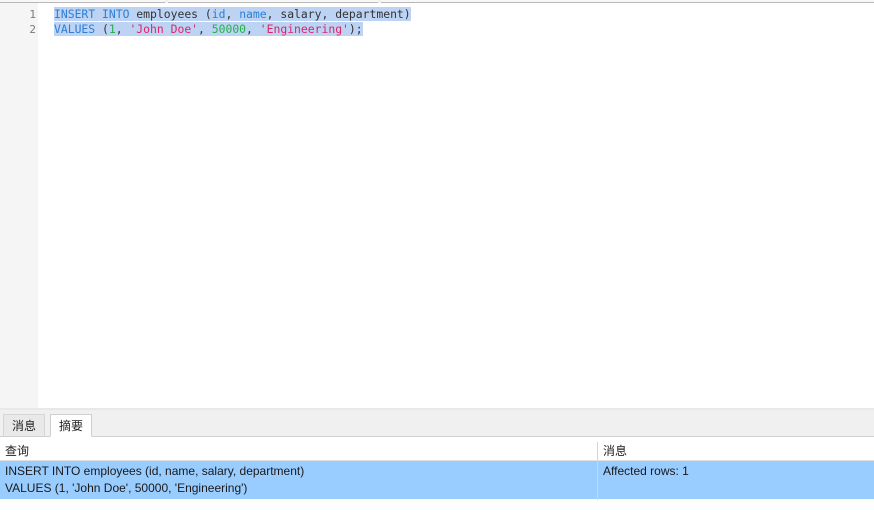 The width and height of the screenshot is (874, 514). What do you see at coordinates (597, 471) in the screenshot?
I see `column-separator` at bounding box center [597, 471].